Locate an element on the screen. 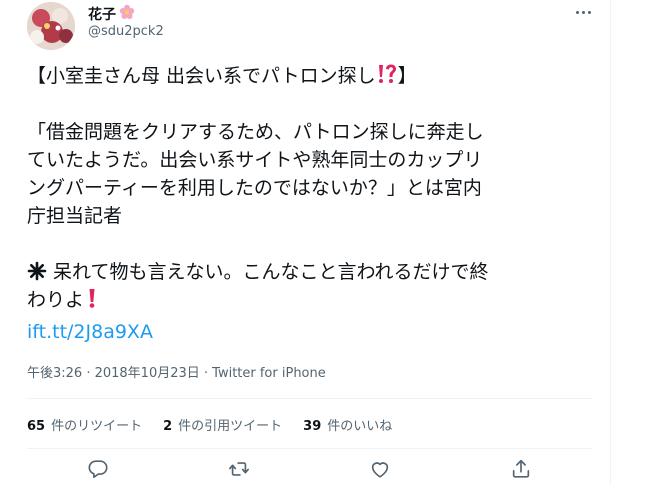  eight-pointed-star-icon is located at coordinates (37, 275).